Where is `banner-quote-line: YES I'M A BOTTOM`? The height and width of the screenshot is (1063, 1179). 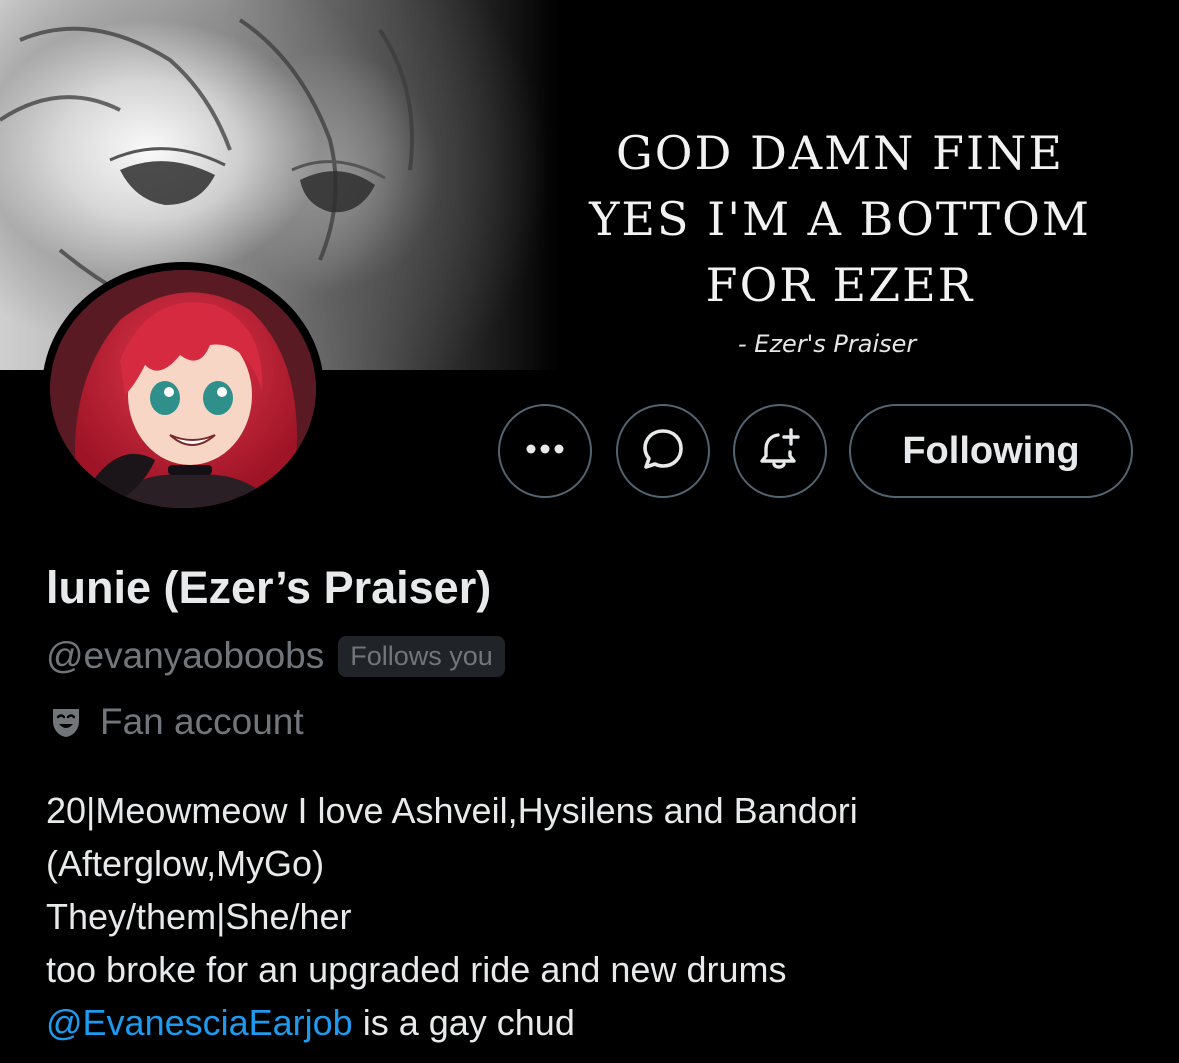 banner-quote-line: YES I'M A BOTTOM is located at coordinates (840, 219).